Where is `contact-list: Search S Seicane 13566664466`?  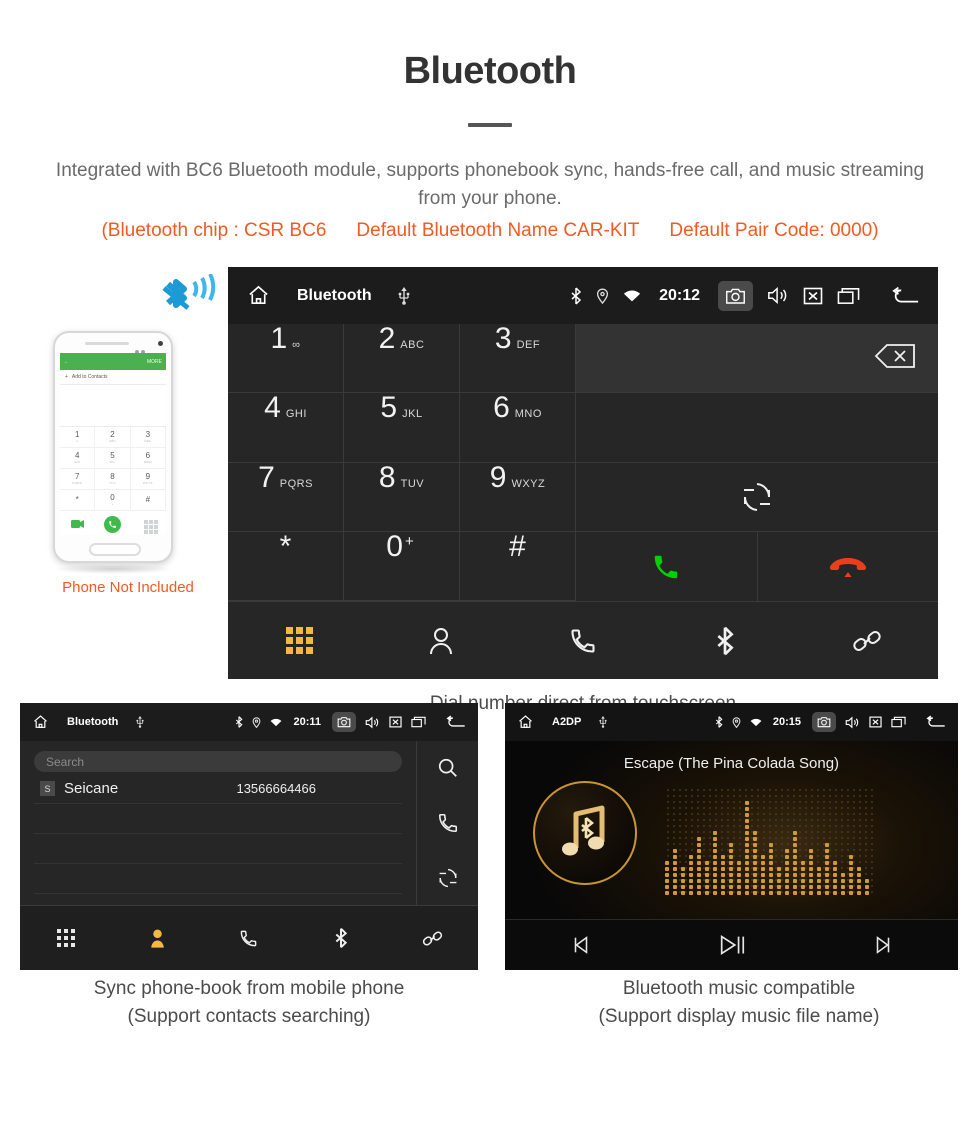
contact-list: Search S Seicane 13566664466 is located at coordinates (218, 823).